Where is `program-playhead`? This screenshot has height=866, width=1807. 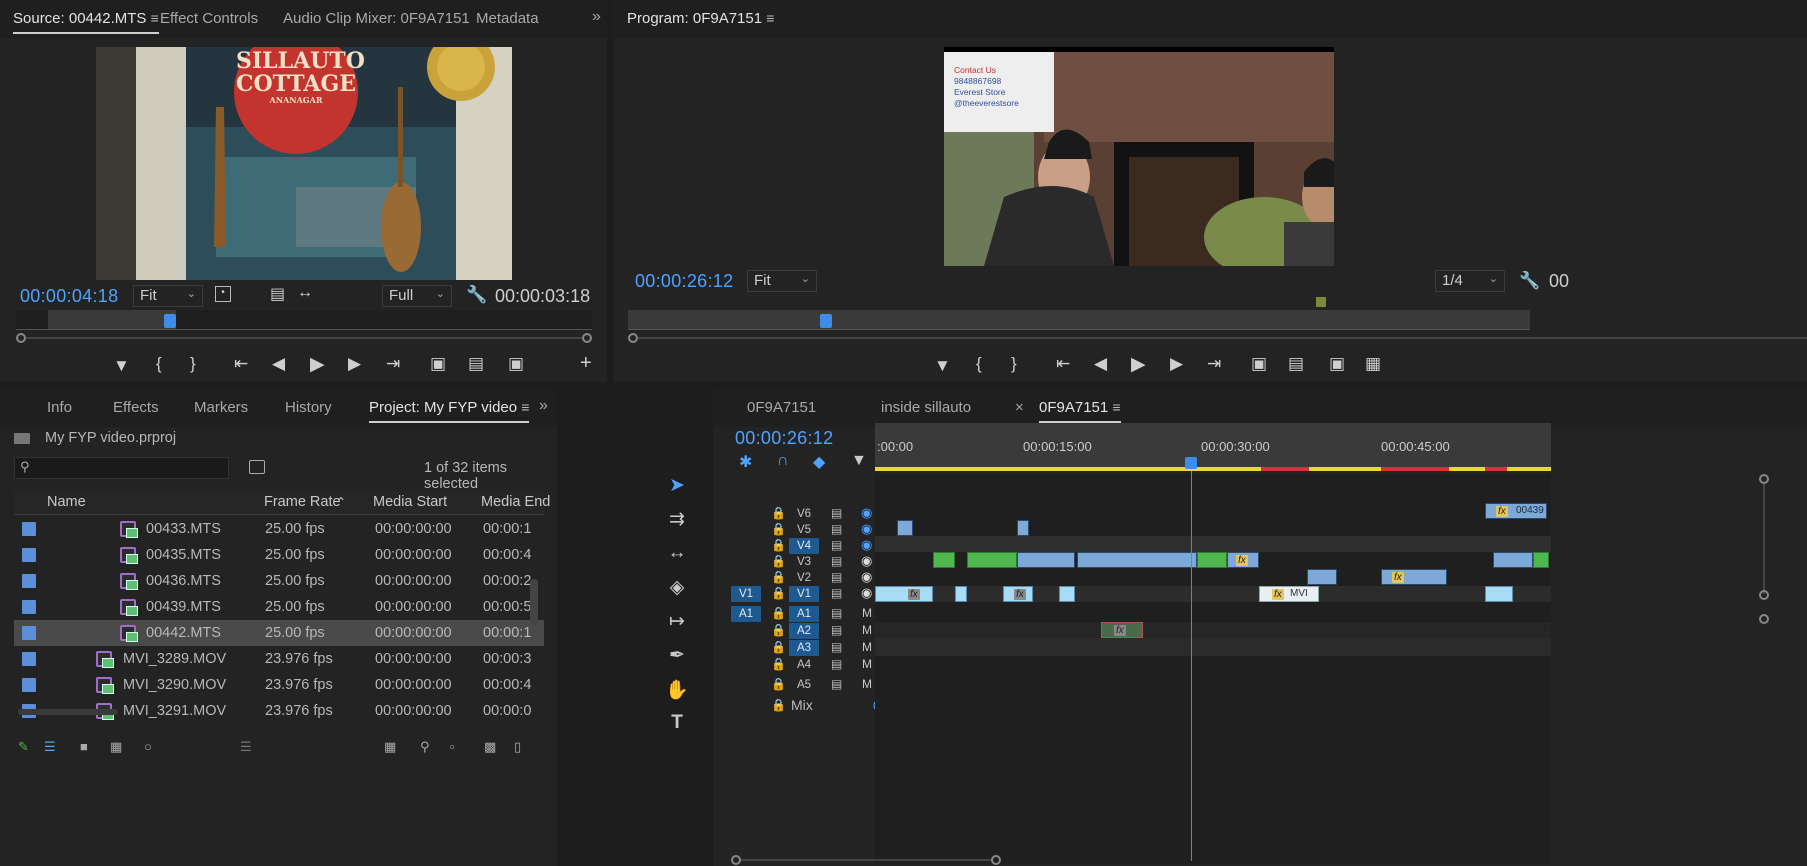
program-playhead is located at coordinates (826, 321).